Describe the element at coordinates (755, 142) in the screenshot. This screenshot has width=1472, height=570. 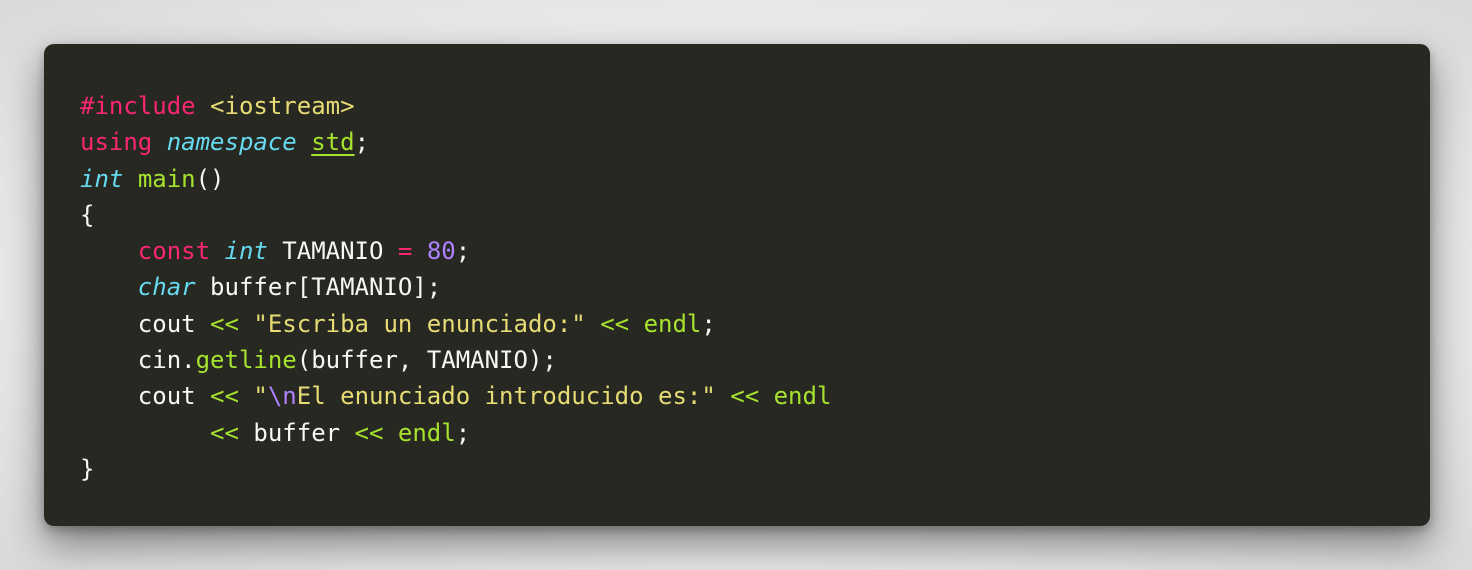
I see `code-line: using namespace std;` at that location.